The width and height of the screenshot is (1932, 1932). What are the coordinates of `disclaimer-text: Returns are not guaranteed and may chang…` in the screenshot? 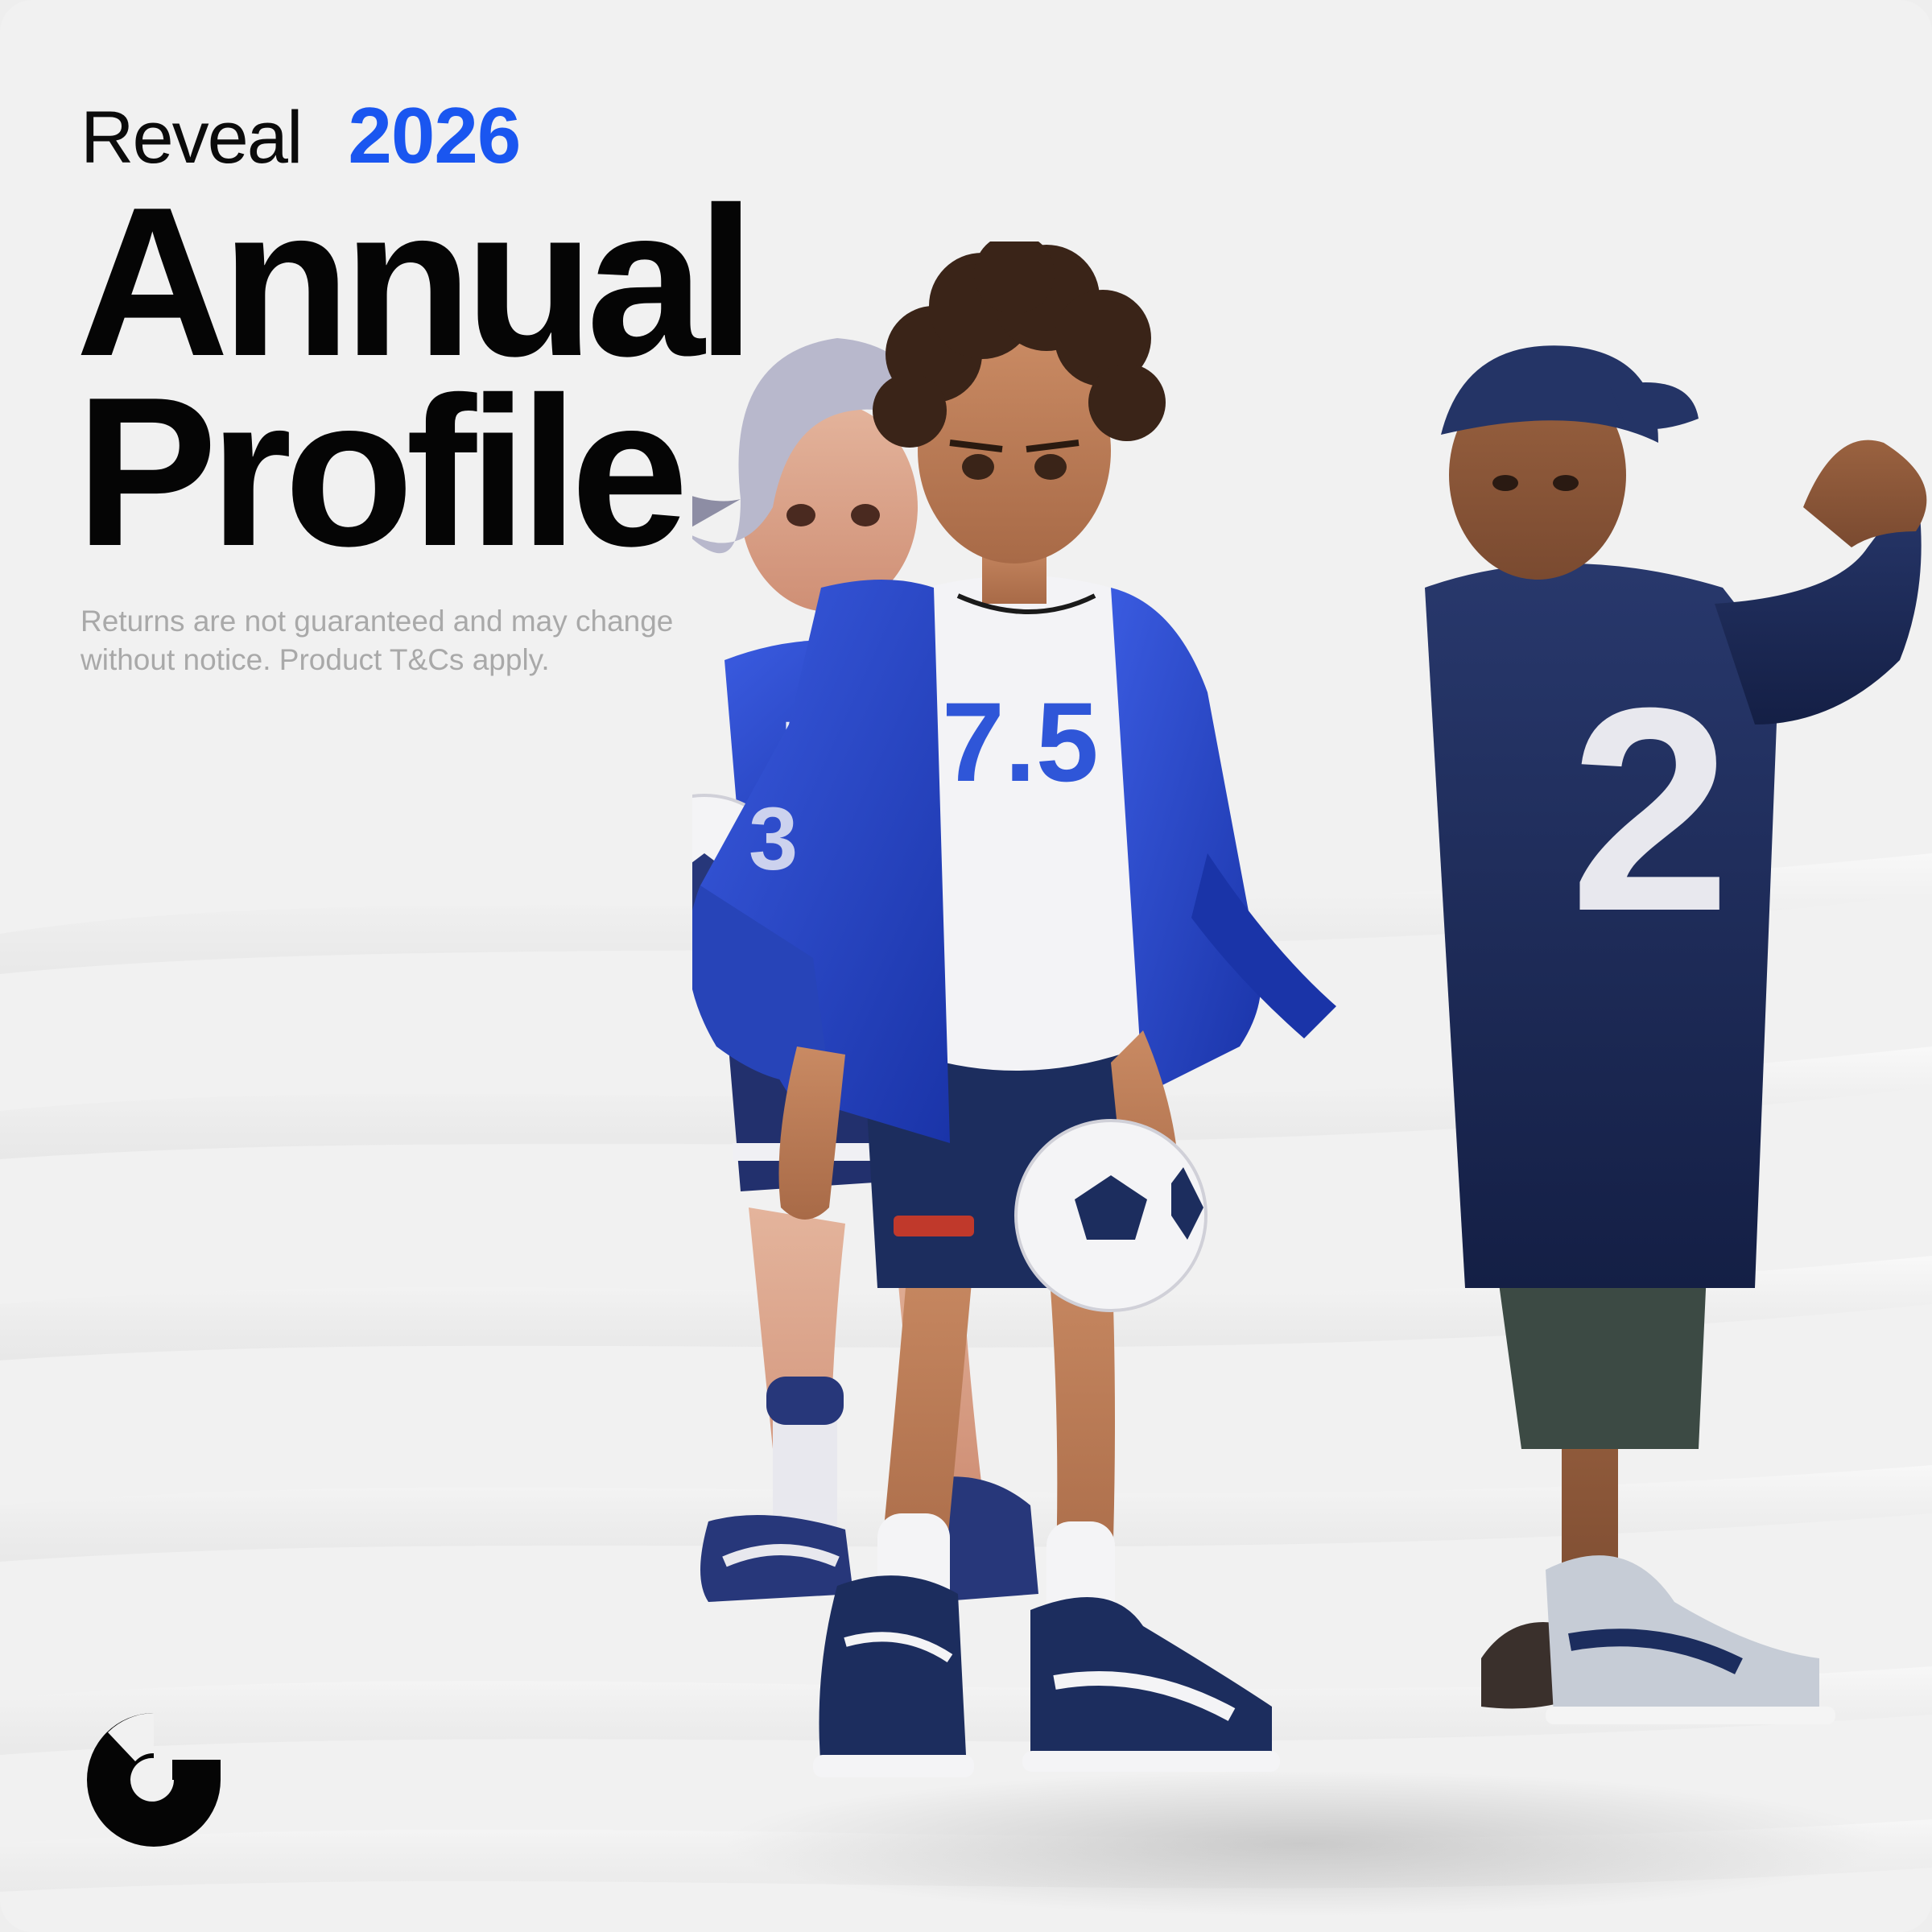 It's located at (426, 640).